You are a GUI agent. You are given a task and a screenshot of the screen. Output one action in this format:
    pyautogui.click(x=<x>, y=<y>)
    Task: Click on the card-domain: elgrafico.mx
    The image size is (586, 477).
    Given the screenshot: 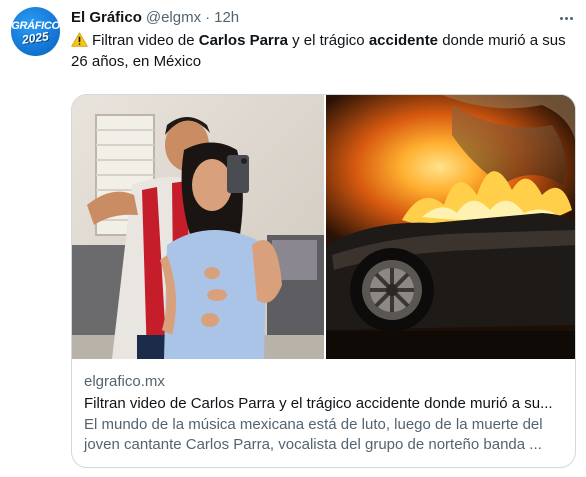 What is the action you would take?
    pyautogui.click(x=124, y=381)
    